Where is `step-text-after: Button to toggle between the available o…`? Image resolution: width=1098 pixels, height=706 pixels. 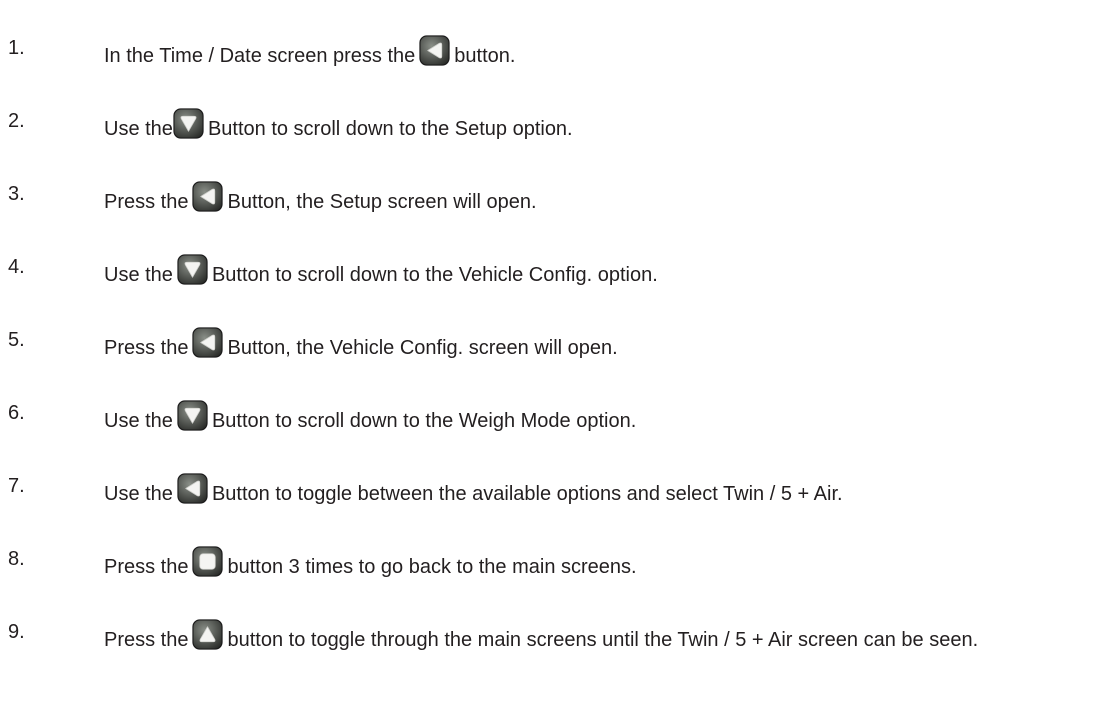
step-text-after: Button to toggle between the available o… is located at coordinates (527, 494).